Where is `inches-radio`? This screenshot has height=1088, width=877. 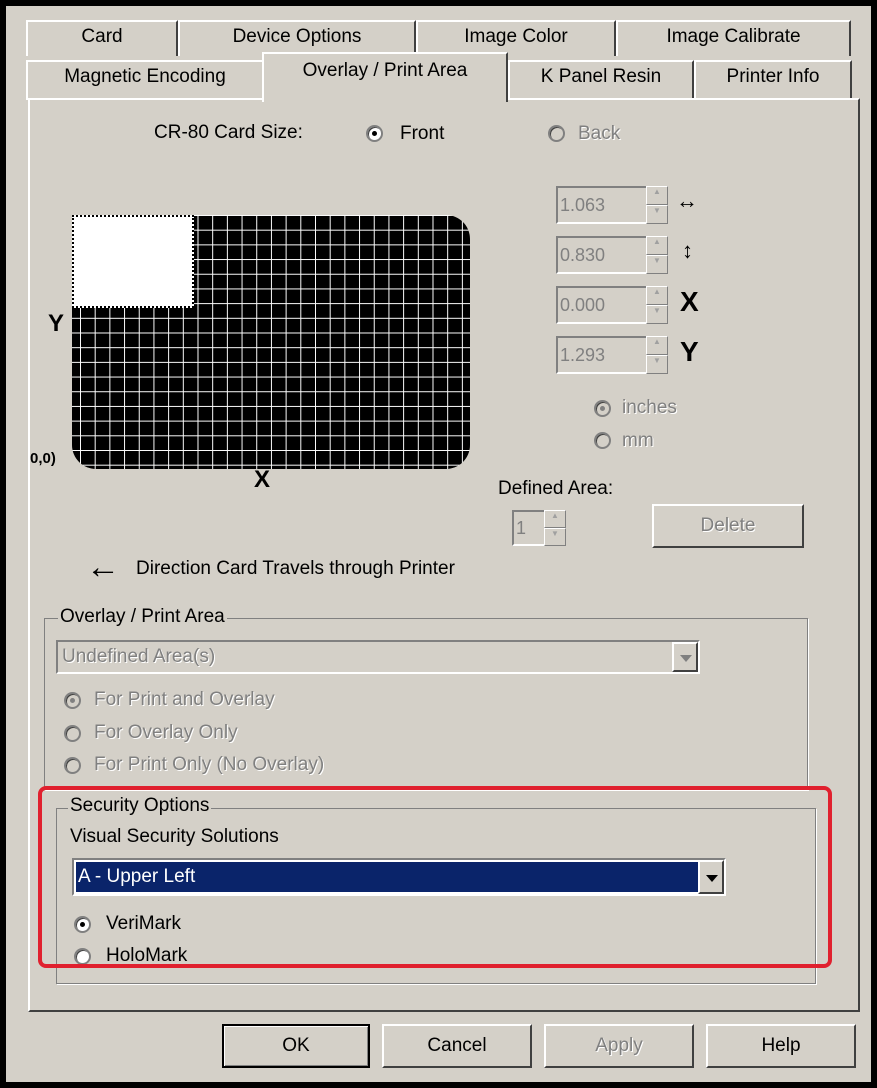
inches-radio is located at coordinates (602, 408).